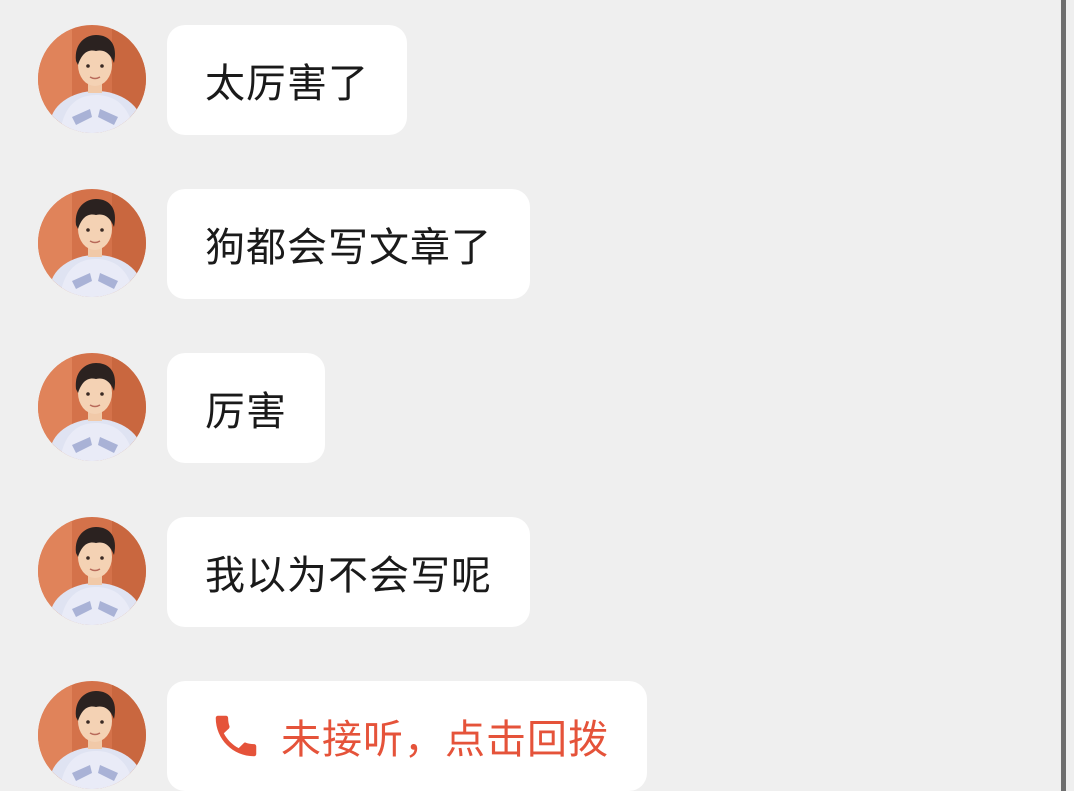  What do you see at coordinates (348, 244) in the screenshot?
I see `message-bubble: 狗都会写文章了` at bounding box center [348, 244].